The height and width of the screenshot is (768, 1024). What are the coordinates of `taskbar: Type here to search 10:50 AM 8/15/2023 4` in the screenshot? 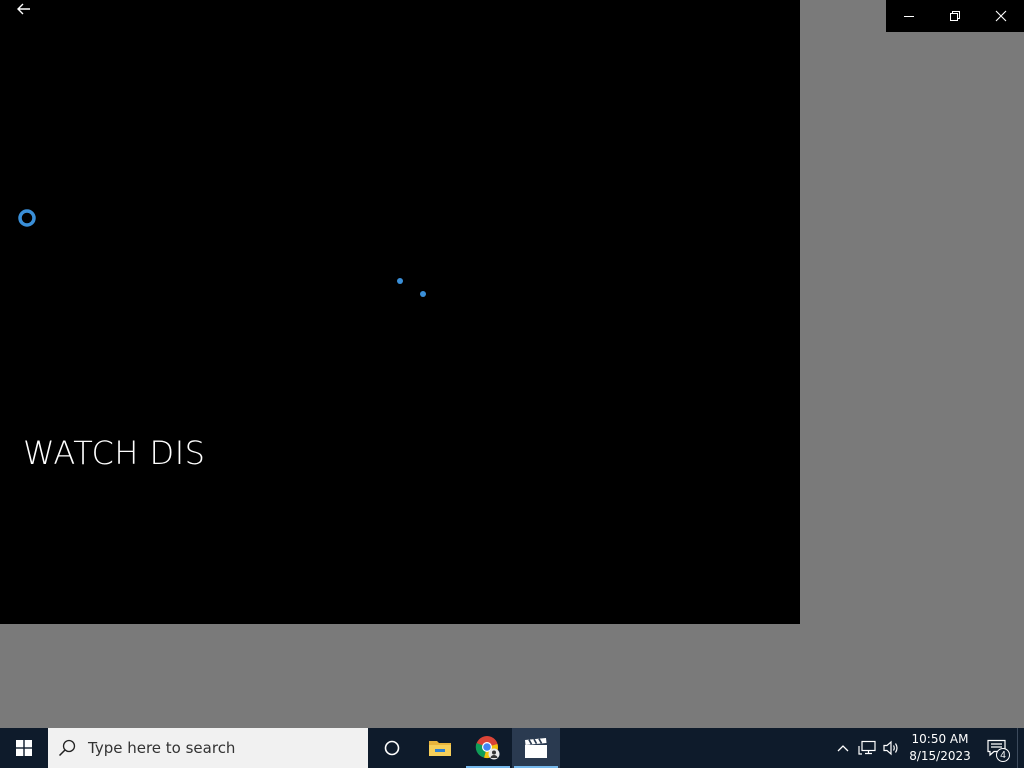 It's located at (512, 748).